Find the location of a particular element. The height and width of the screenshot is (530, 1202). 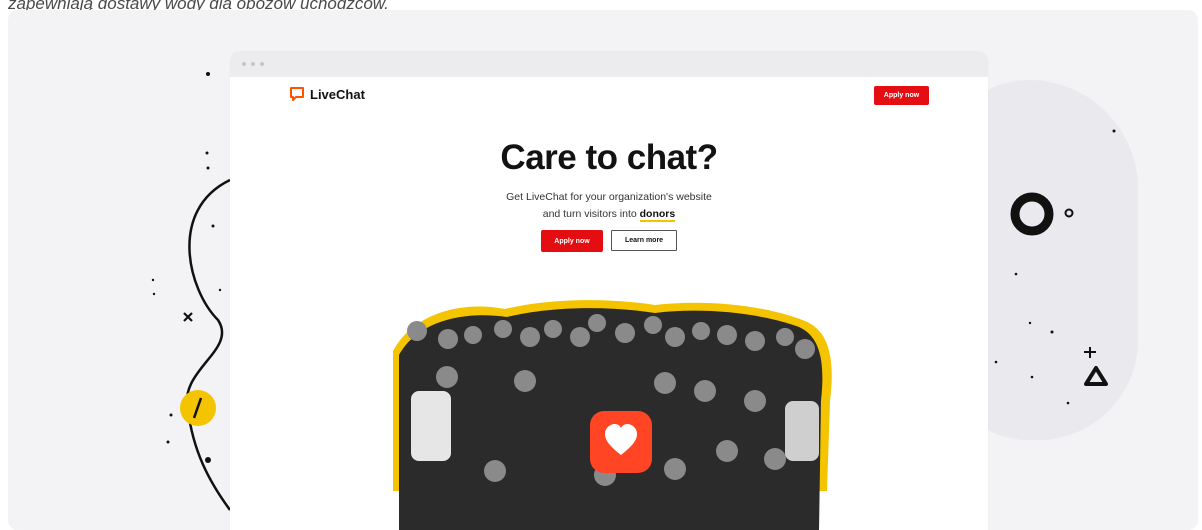

browser-toolbar is located at coordinates (609, 64).